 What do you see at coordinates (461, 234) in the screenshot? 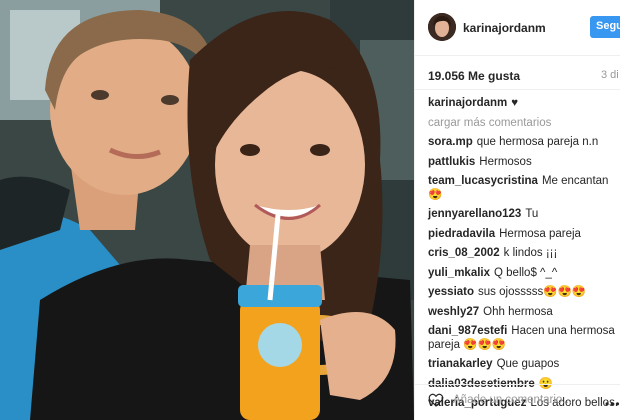
I see `comment-username: piedradavila` at bounding box center [461, 234].